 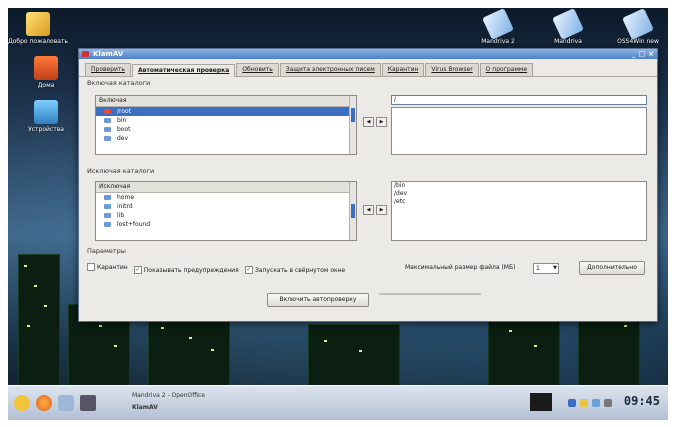 I want to click on enable-autoscan-button: Включить автопроверку, so click(x=318, y=300).